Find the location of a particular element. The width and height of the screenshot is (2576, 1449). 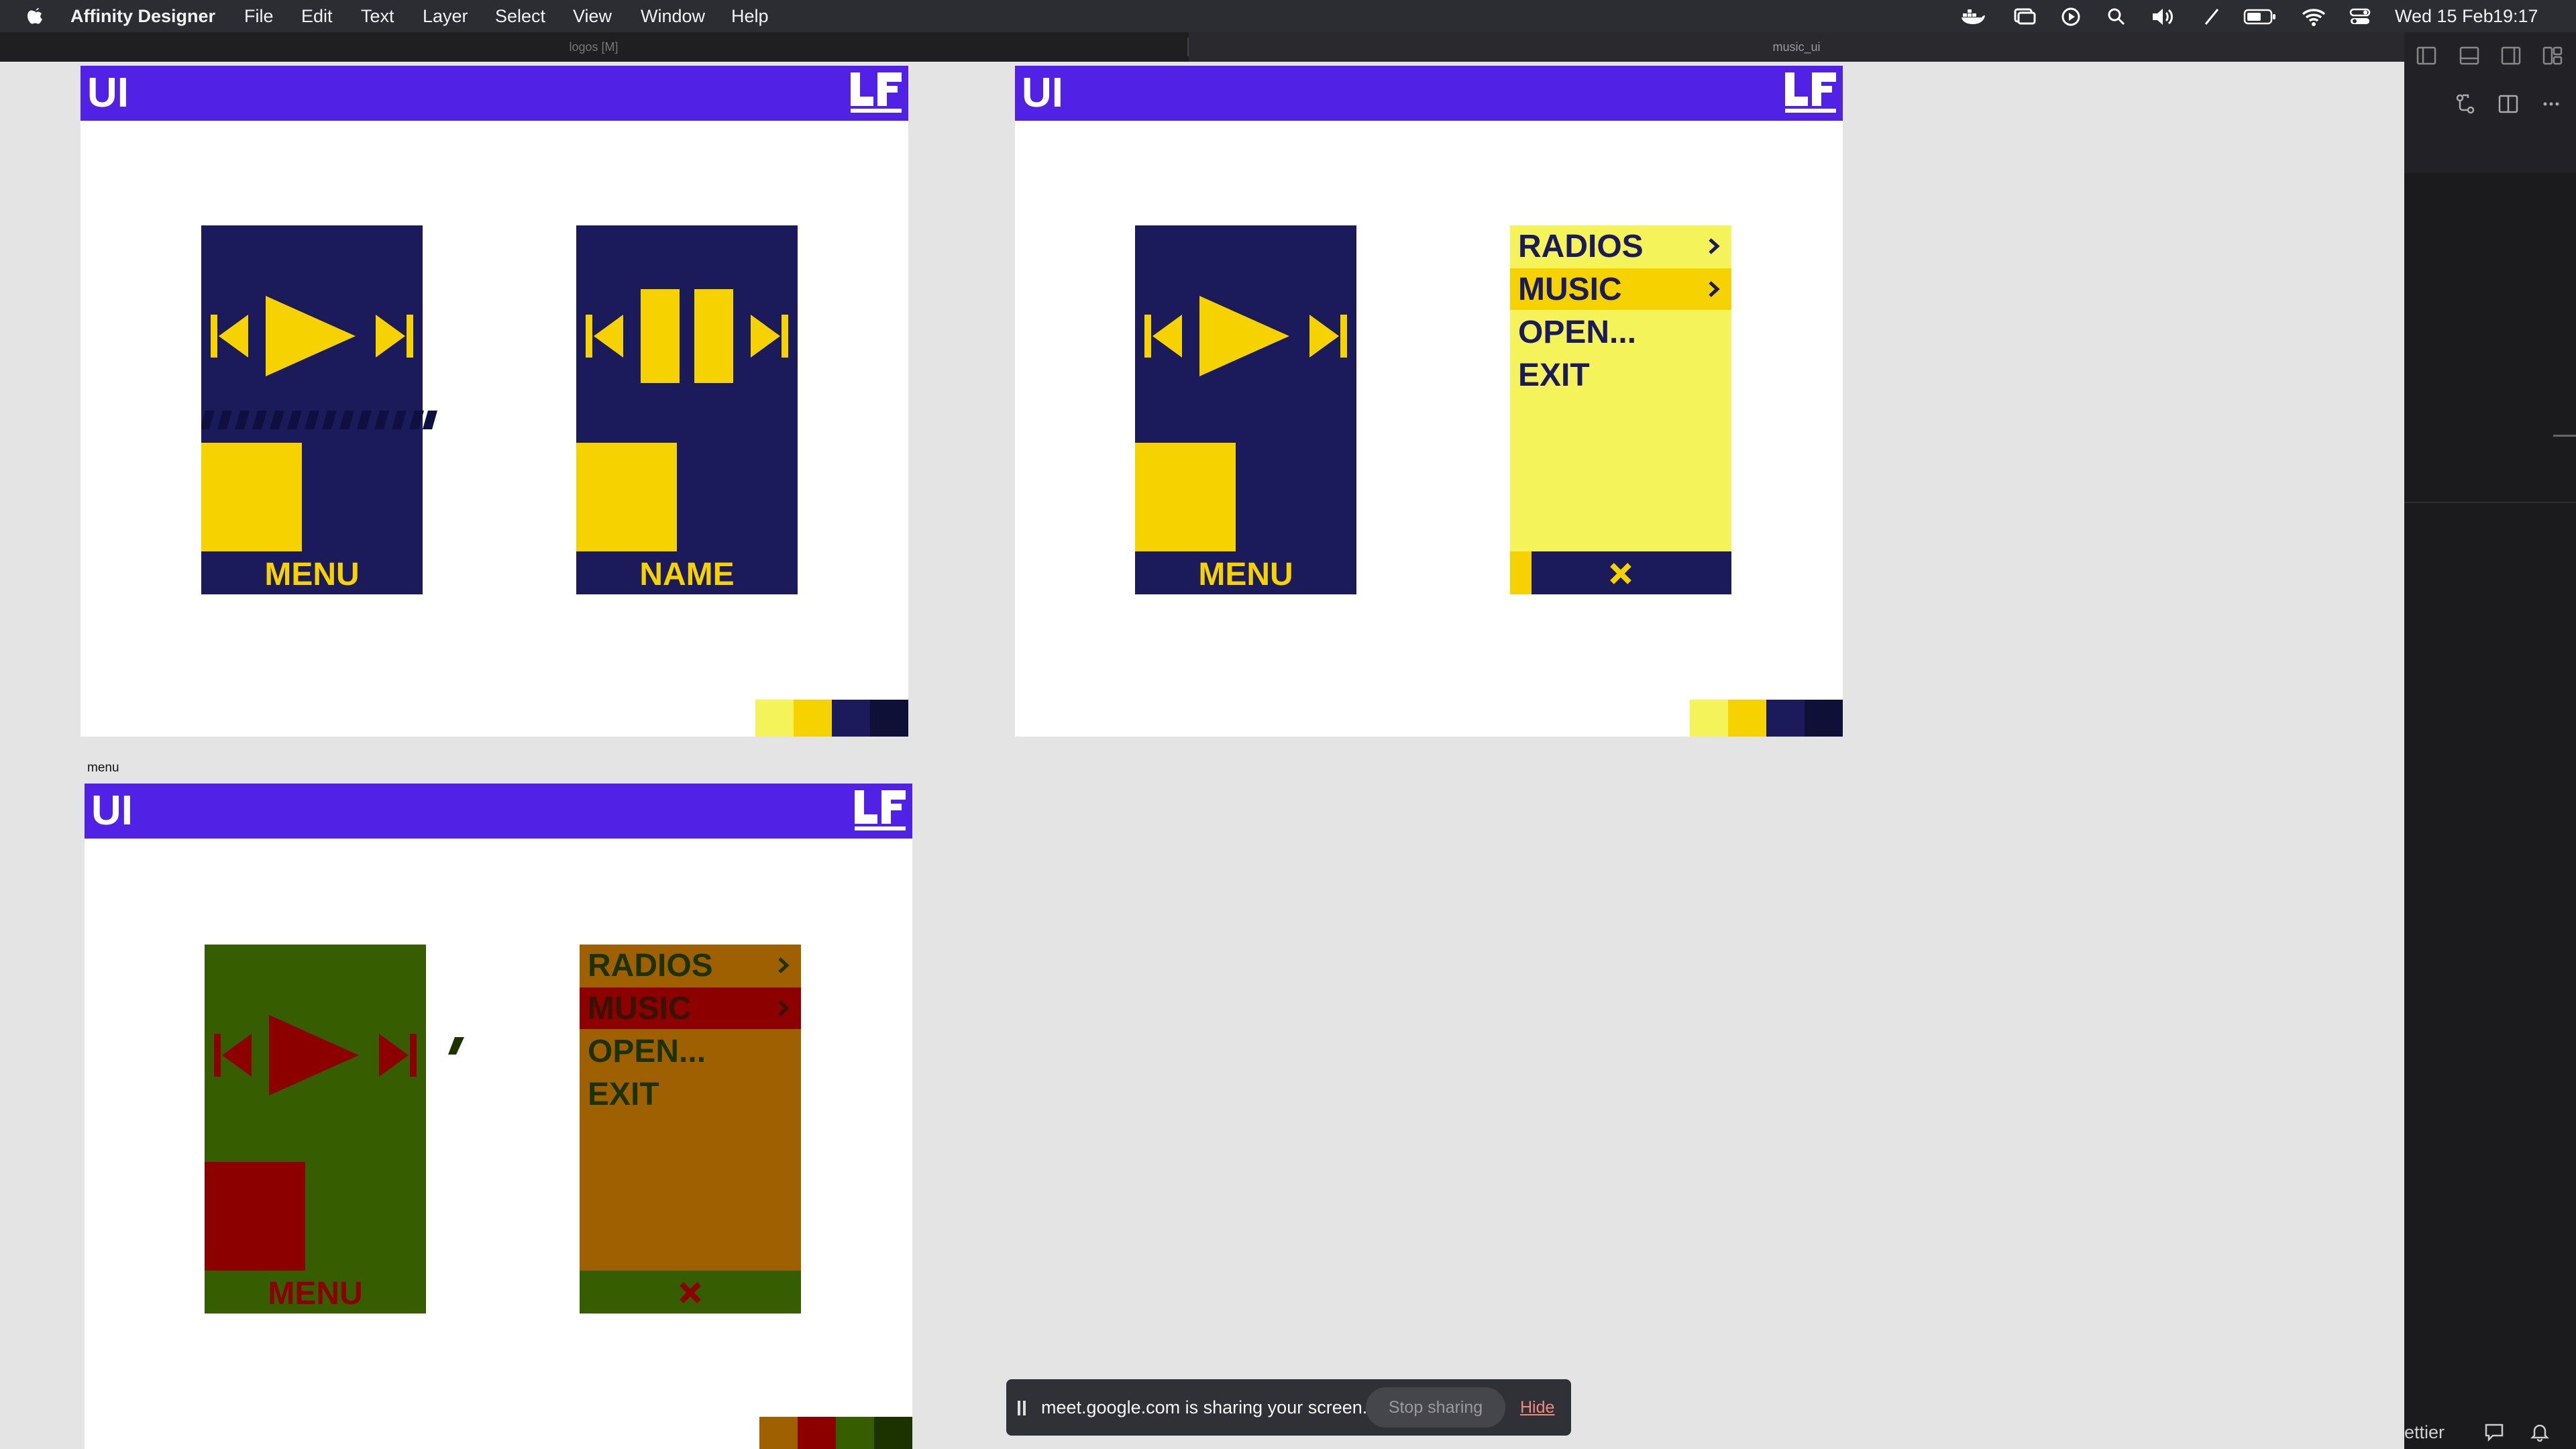

clock-date: Wed 15 Feb is located at coordinates (2444, 16).